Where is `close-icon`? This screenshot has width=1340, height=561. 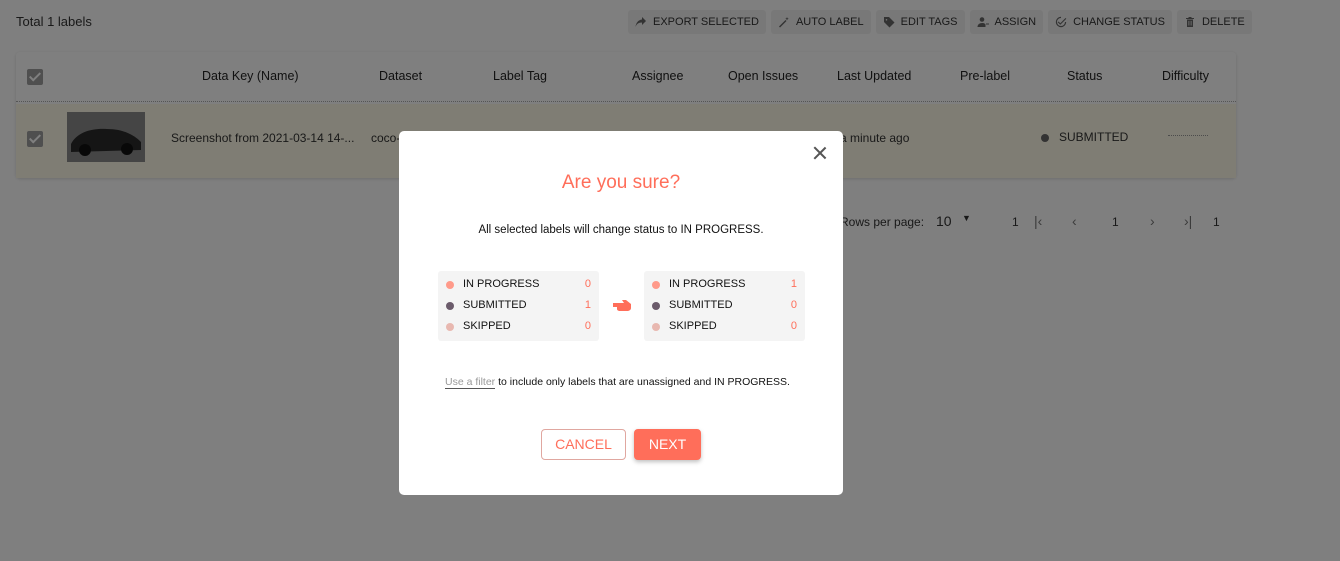
close-icon is located at coordinates (820, 153).